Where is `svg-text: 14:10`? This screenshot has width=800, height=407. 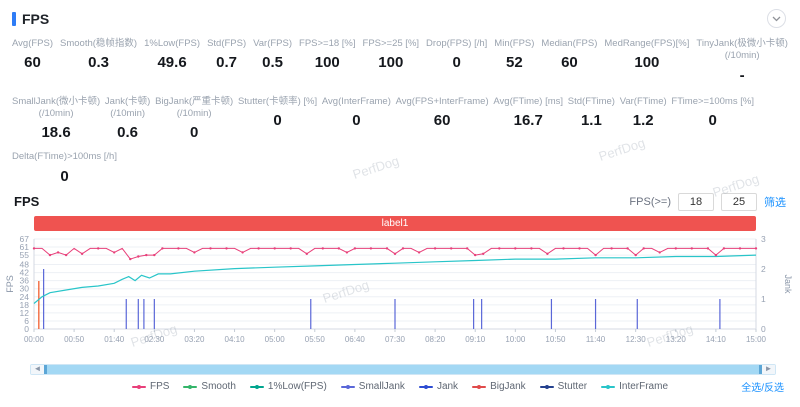
svg-text: 14:10 is located at coordinates (716, 339).